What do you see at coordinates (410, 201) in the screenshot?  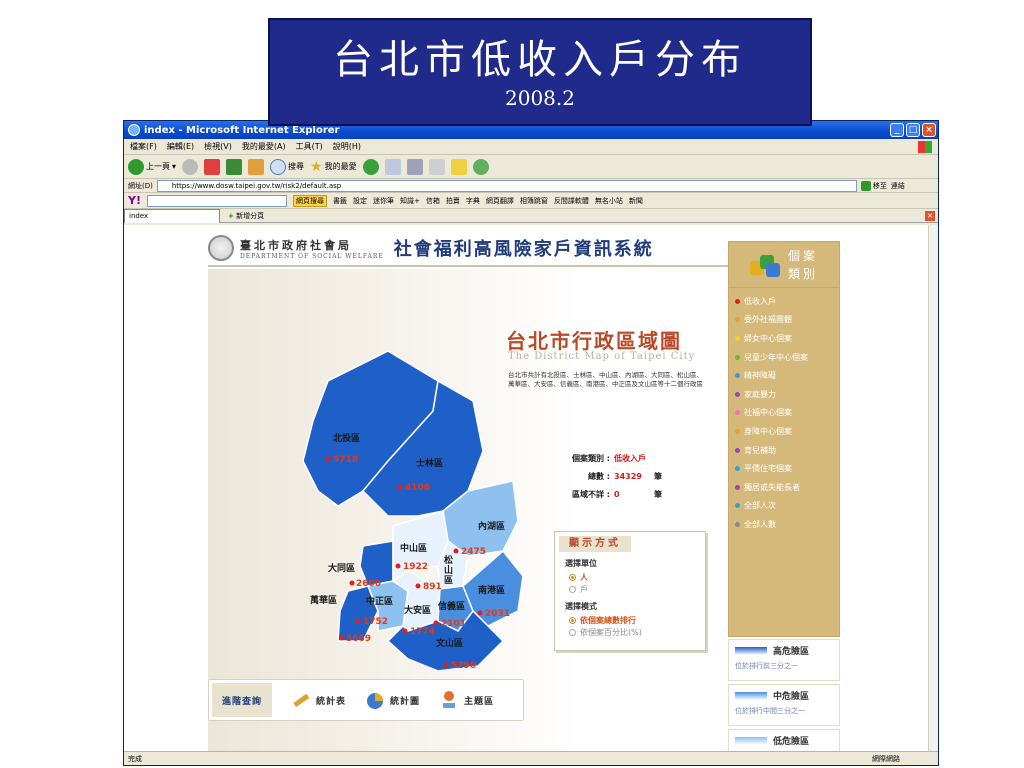 I see `yahoo-item-knowledge: 知識+` at bounding box center [410, 201].